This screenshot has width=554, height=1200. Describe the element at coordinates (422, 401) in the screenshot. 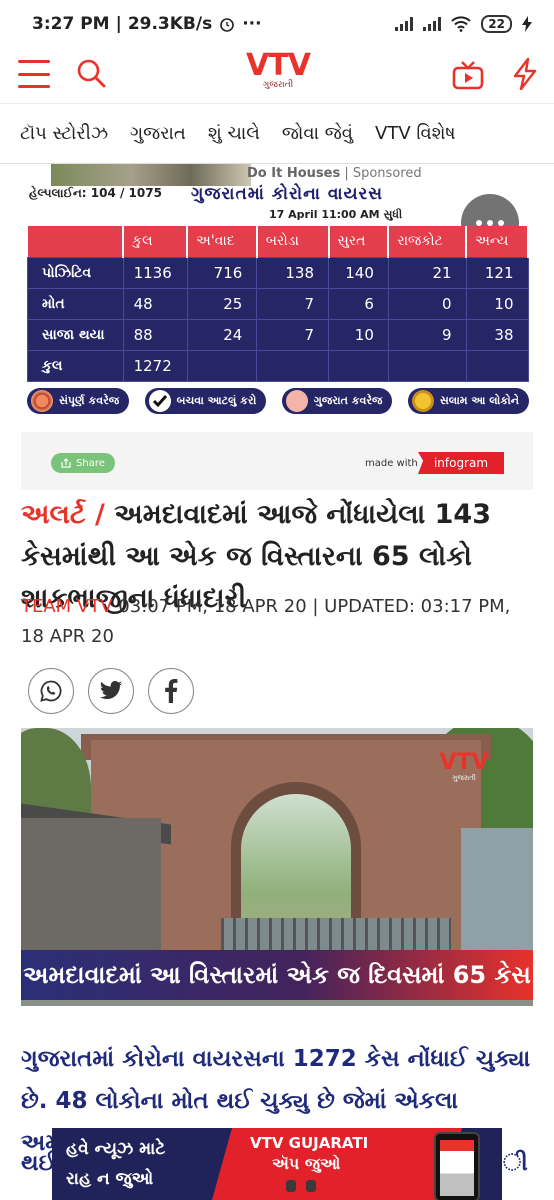

I see `medal-icon` at that location.